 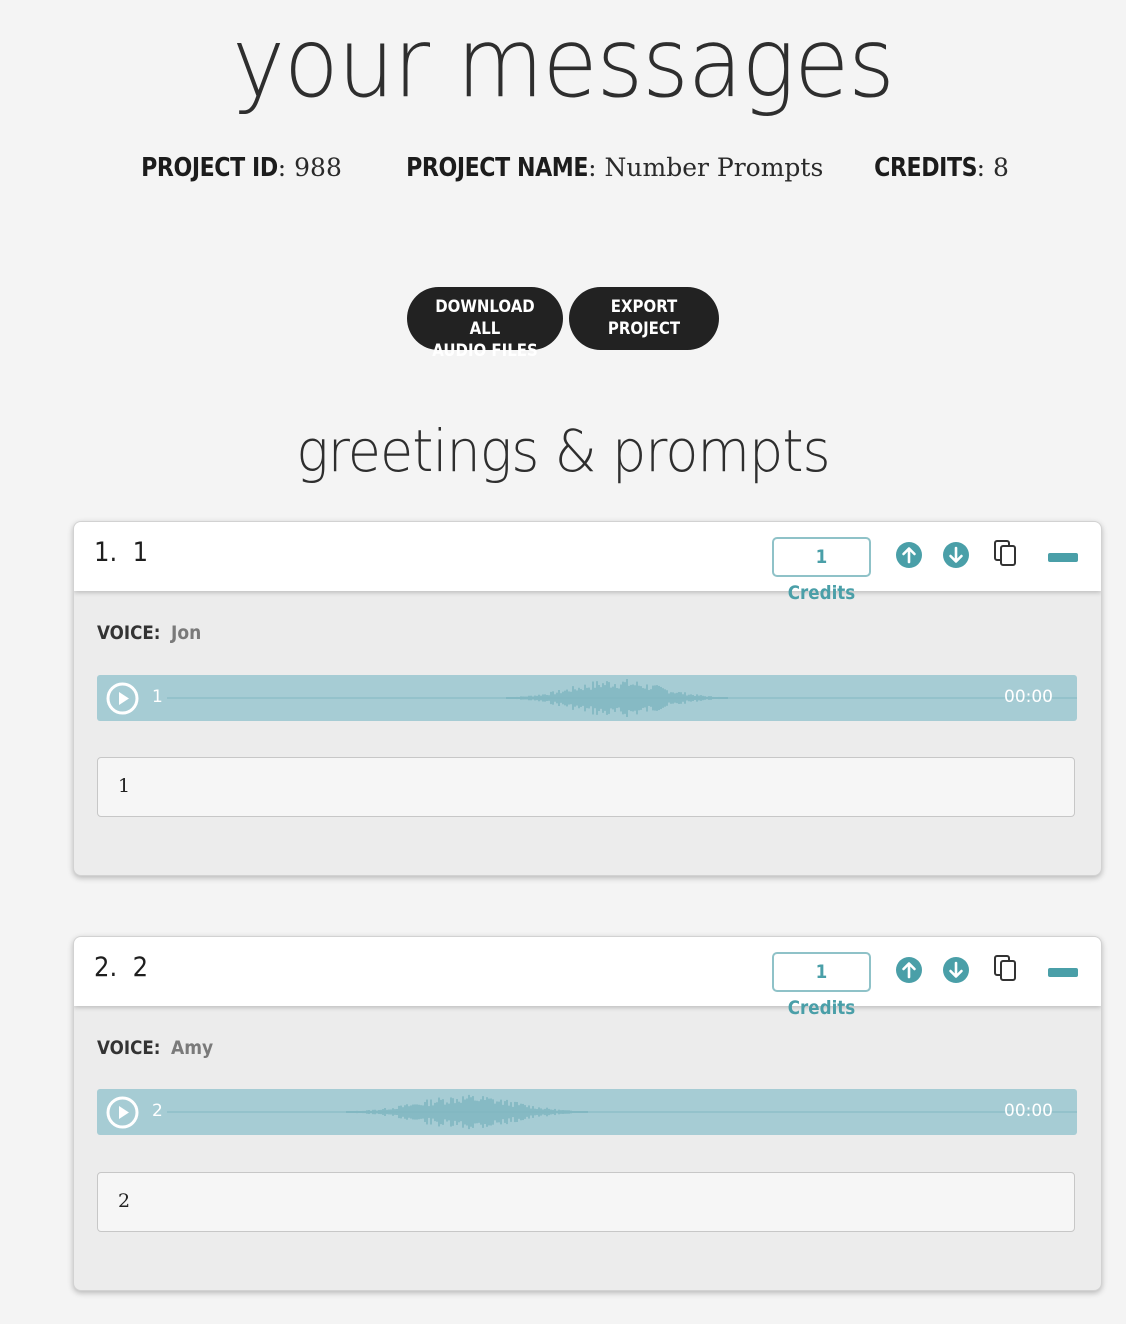 I want to click on message-card-header: 1. 1 1 Credits, so click(x=587, y=563).